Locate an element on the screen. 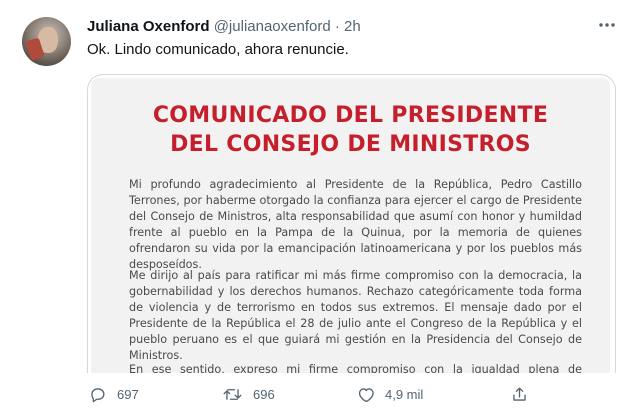 This screenshot has height=412, width=640. like-count: 4,9 mil is located at coordinates (404, 394).